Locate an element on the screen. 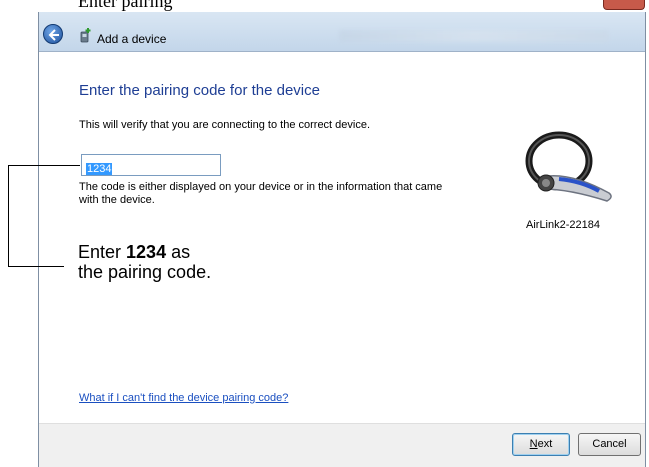  callout-bracket-bottom is located at coordinates (36, 266).